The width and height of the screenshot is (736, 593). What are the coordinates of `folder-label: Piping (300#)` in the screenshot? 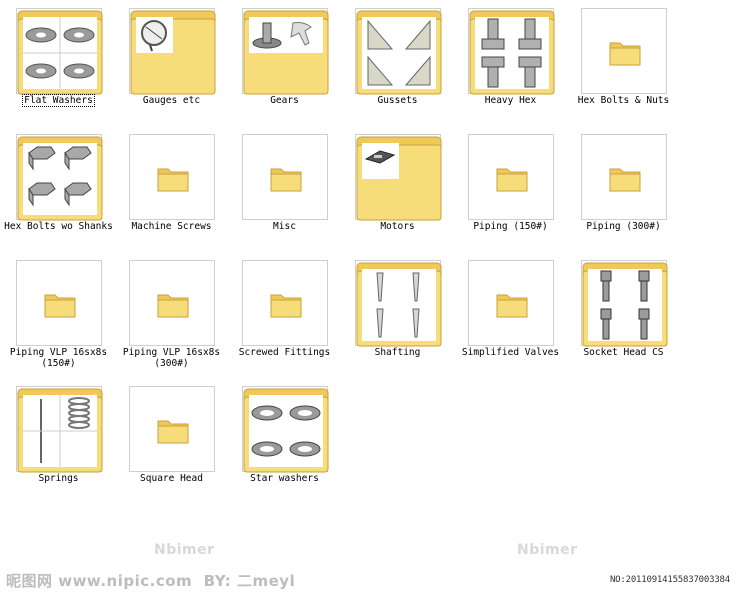 It's located at (623, 226).